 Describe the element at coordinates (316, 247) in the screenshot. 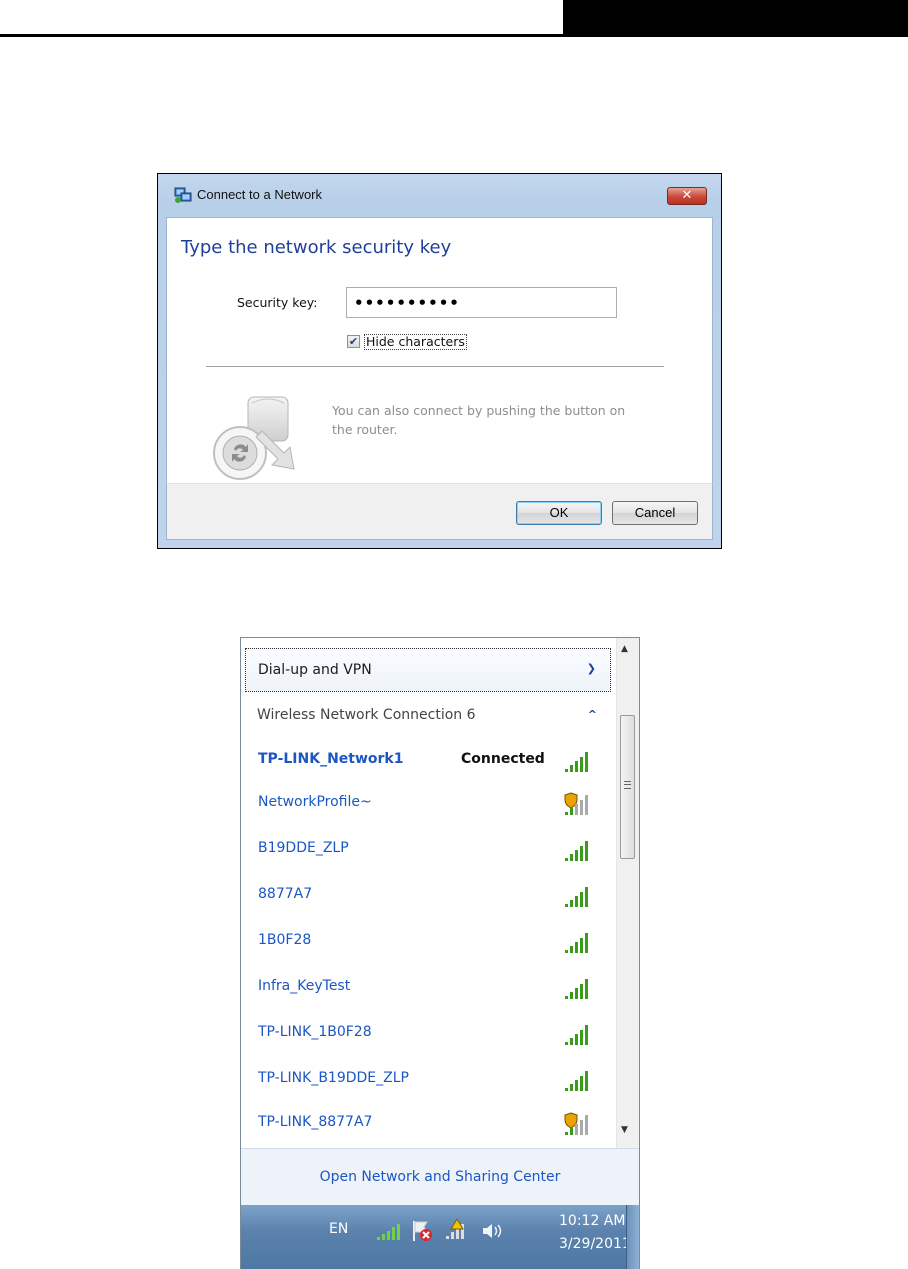

I see `dialog-heading: Type the network security key` at that location.